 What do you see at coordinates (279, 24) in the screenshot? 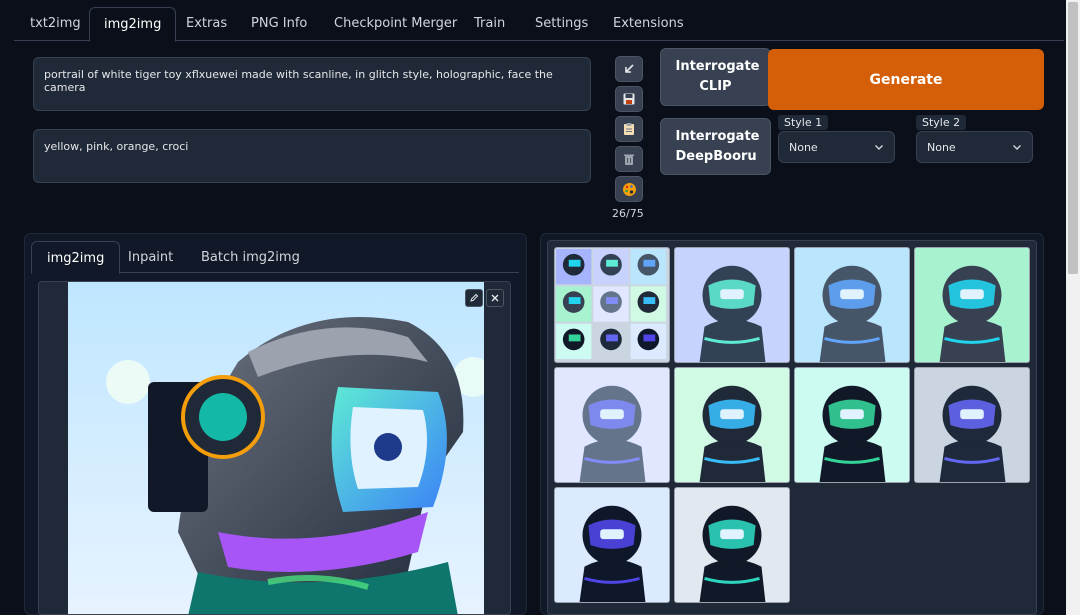
I see `tab-png-info: PNG Info` at bounding box center [279, 24].